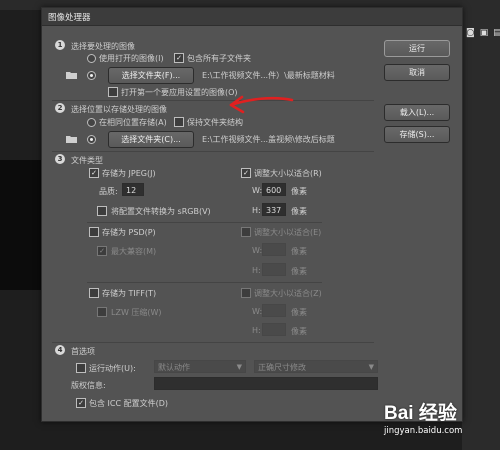 Image resolution: width=500 pixels, height=450 pixels. Describe the element at coordinates (69, 18) in the screenshot. I see `dialog-title: 图像处理器` at that location.